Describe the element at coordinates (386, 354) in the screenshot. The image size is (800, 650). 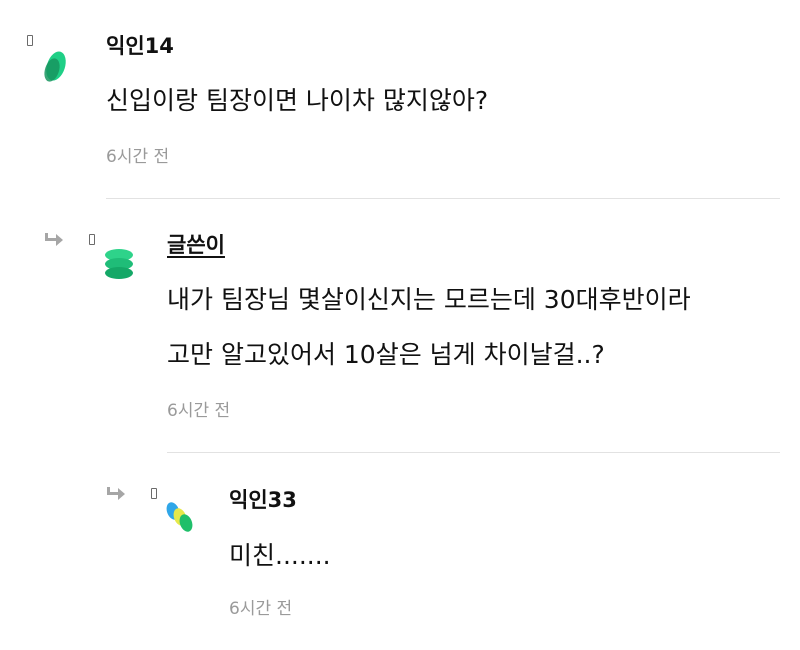
I see `comment-body-line: 고만 알고있어서 10살은 넘게 차이날걸..?` at that location.